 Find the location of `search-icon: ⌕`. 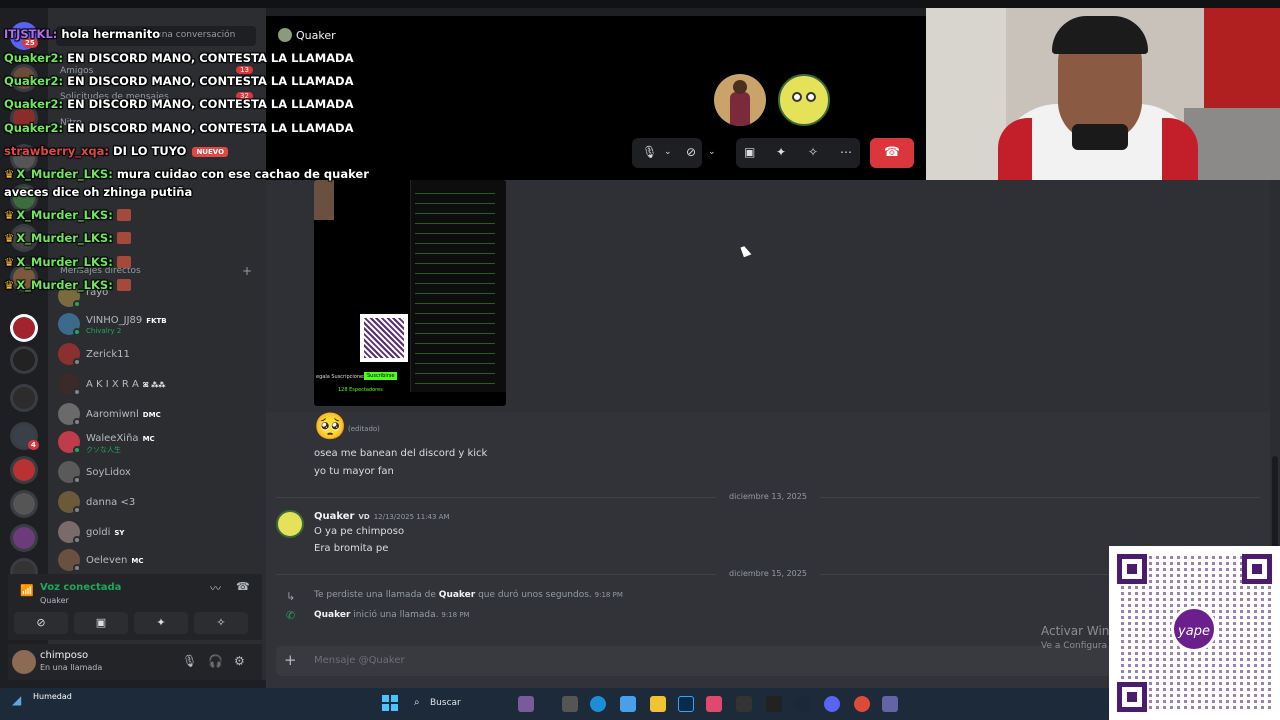

search-icon: ⌕ is located at coordinates (417, 702).